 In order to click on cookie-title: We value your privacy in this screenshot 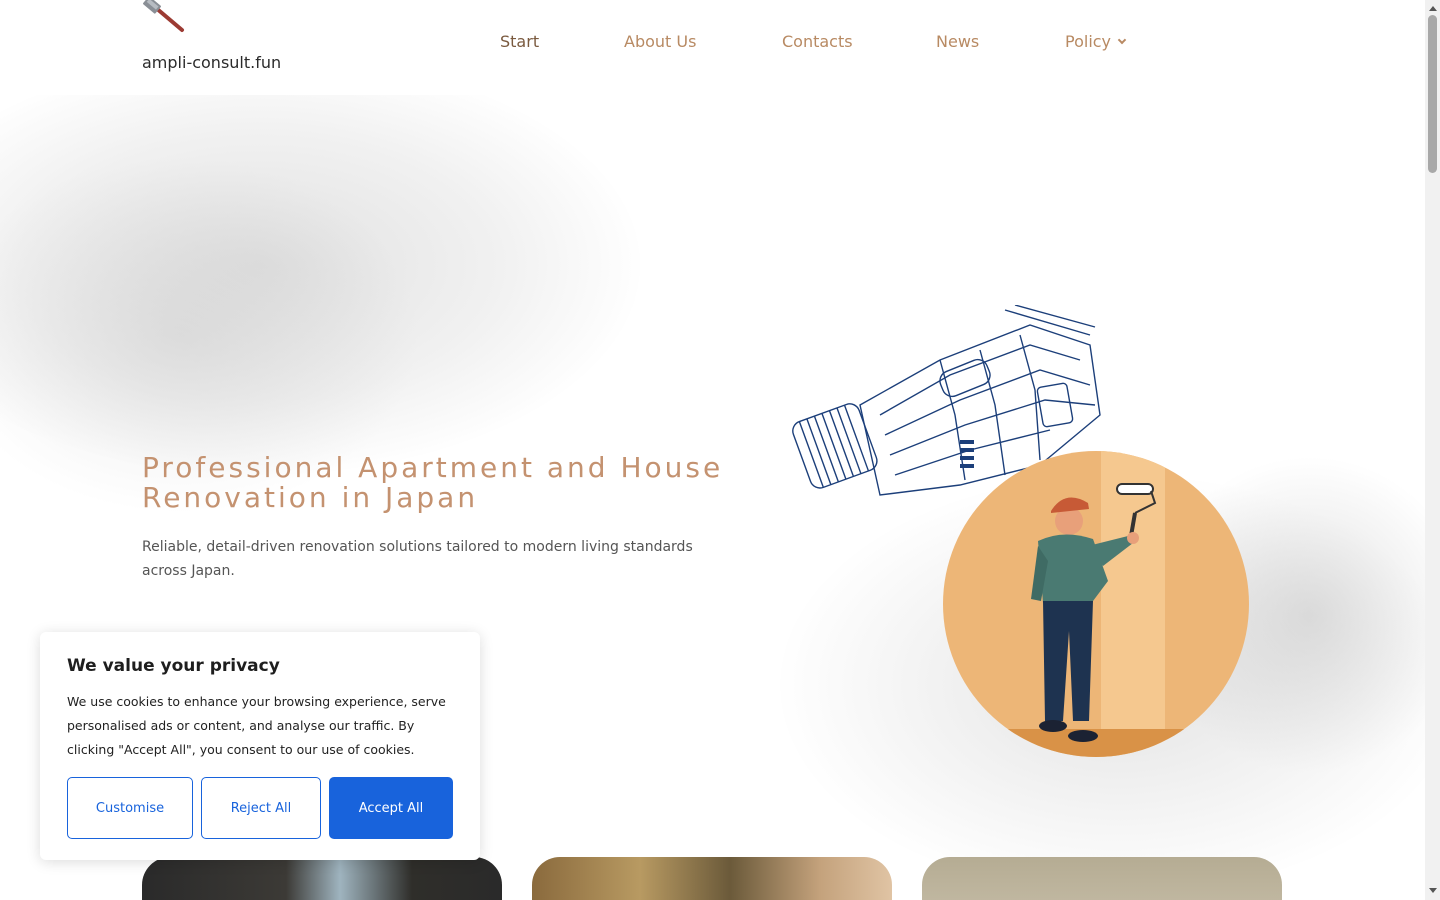, I will do `click(173, 666)`.